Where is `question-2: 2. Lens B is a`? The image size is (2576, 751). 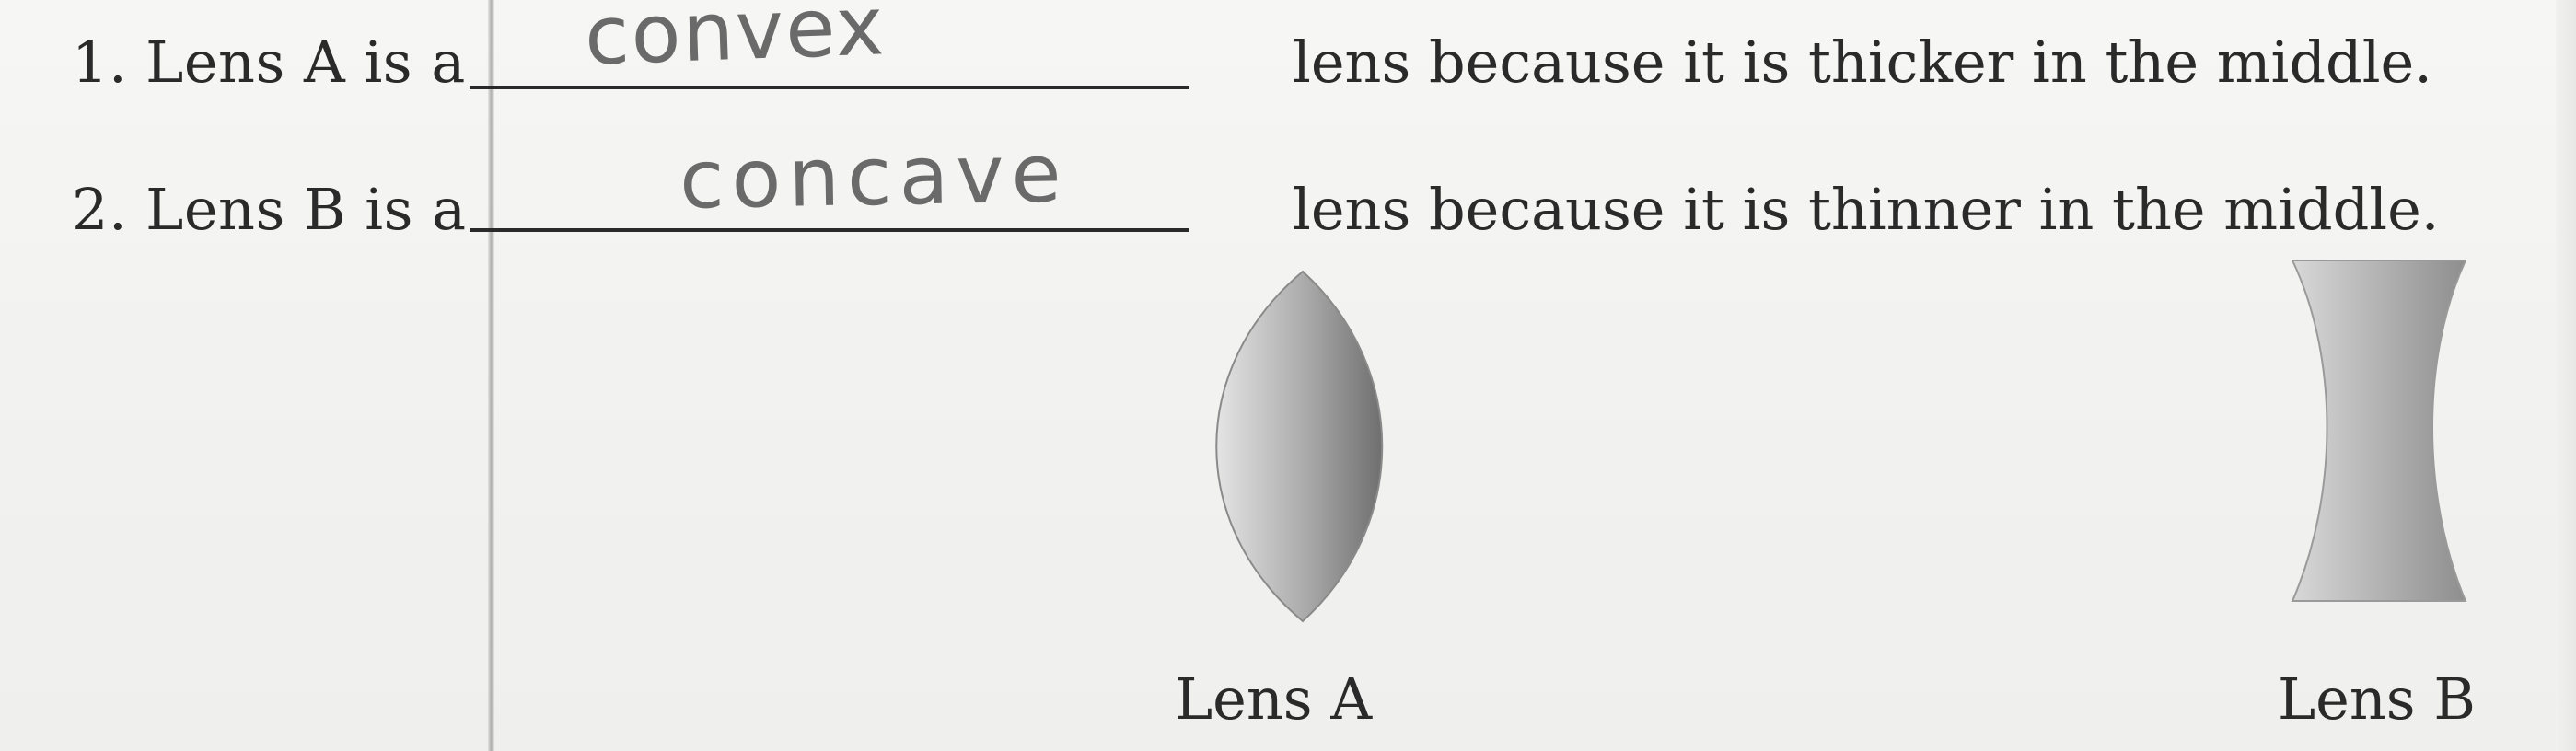 question-2: 2. Lens B is a is located at coordinates (269, 210).